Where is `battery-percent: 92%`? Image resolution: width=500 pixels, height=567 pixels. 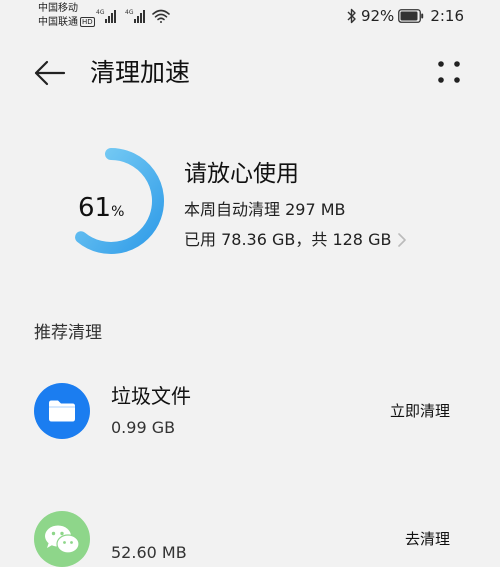 battery-percent: 92% is located at coordinates (377, 16).